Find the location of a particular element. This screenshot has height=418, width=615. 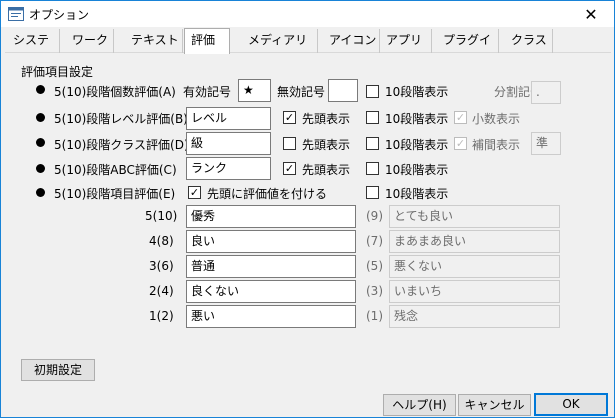

level-number: 3(6) is located at coordinates (161, 266).